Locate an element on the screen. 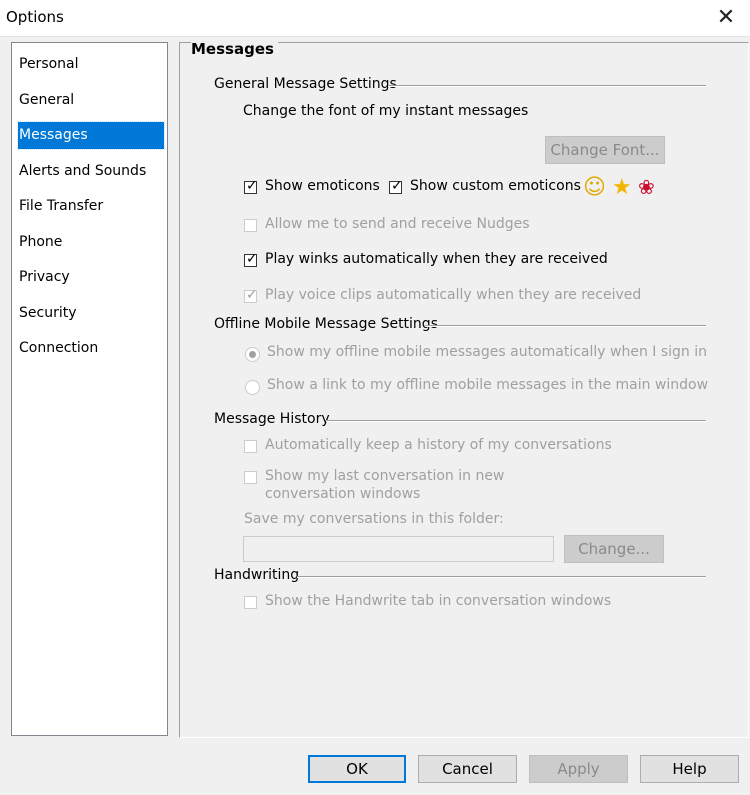 The width and height of the screenshot is (750, 795). offline-link-radio is located at coordinates (252, 387).